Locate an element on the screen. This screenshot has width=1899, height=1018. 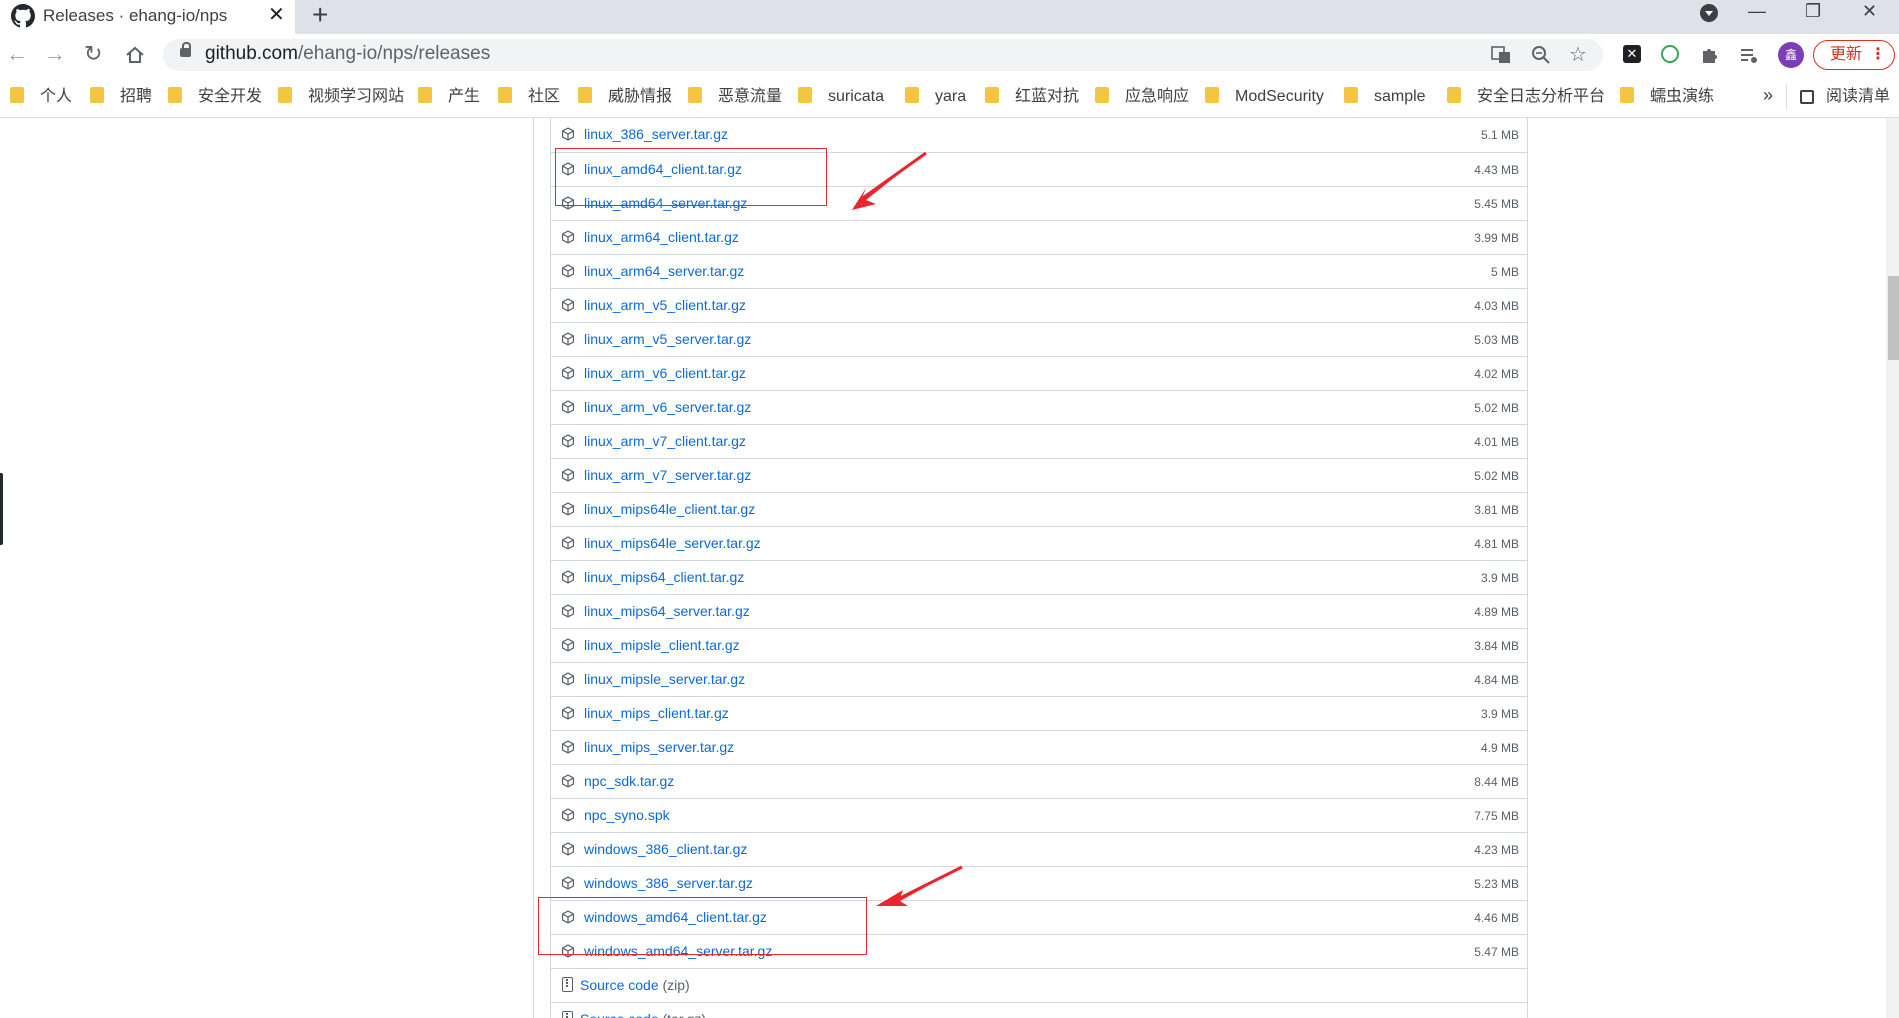
bookmark-label: sample is located at coordinates (1400, 96).